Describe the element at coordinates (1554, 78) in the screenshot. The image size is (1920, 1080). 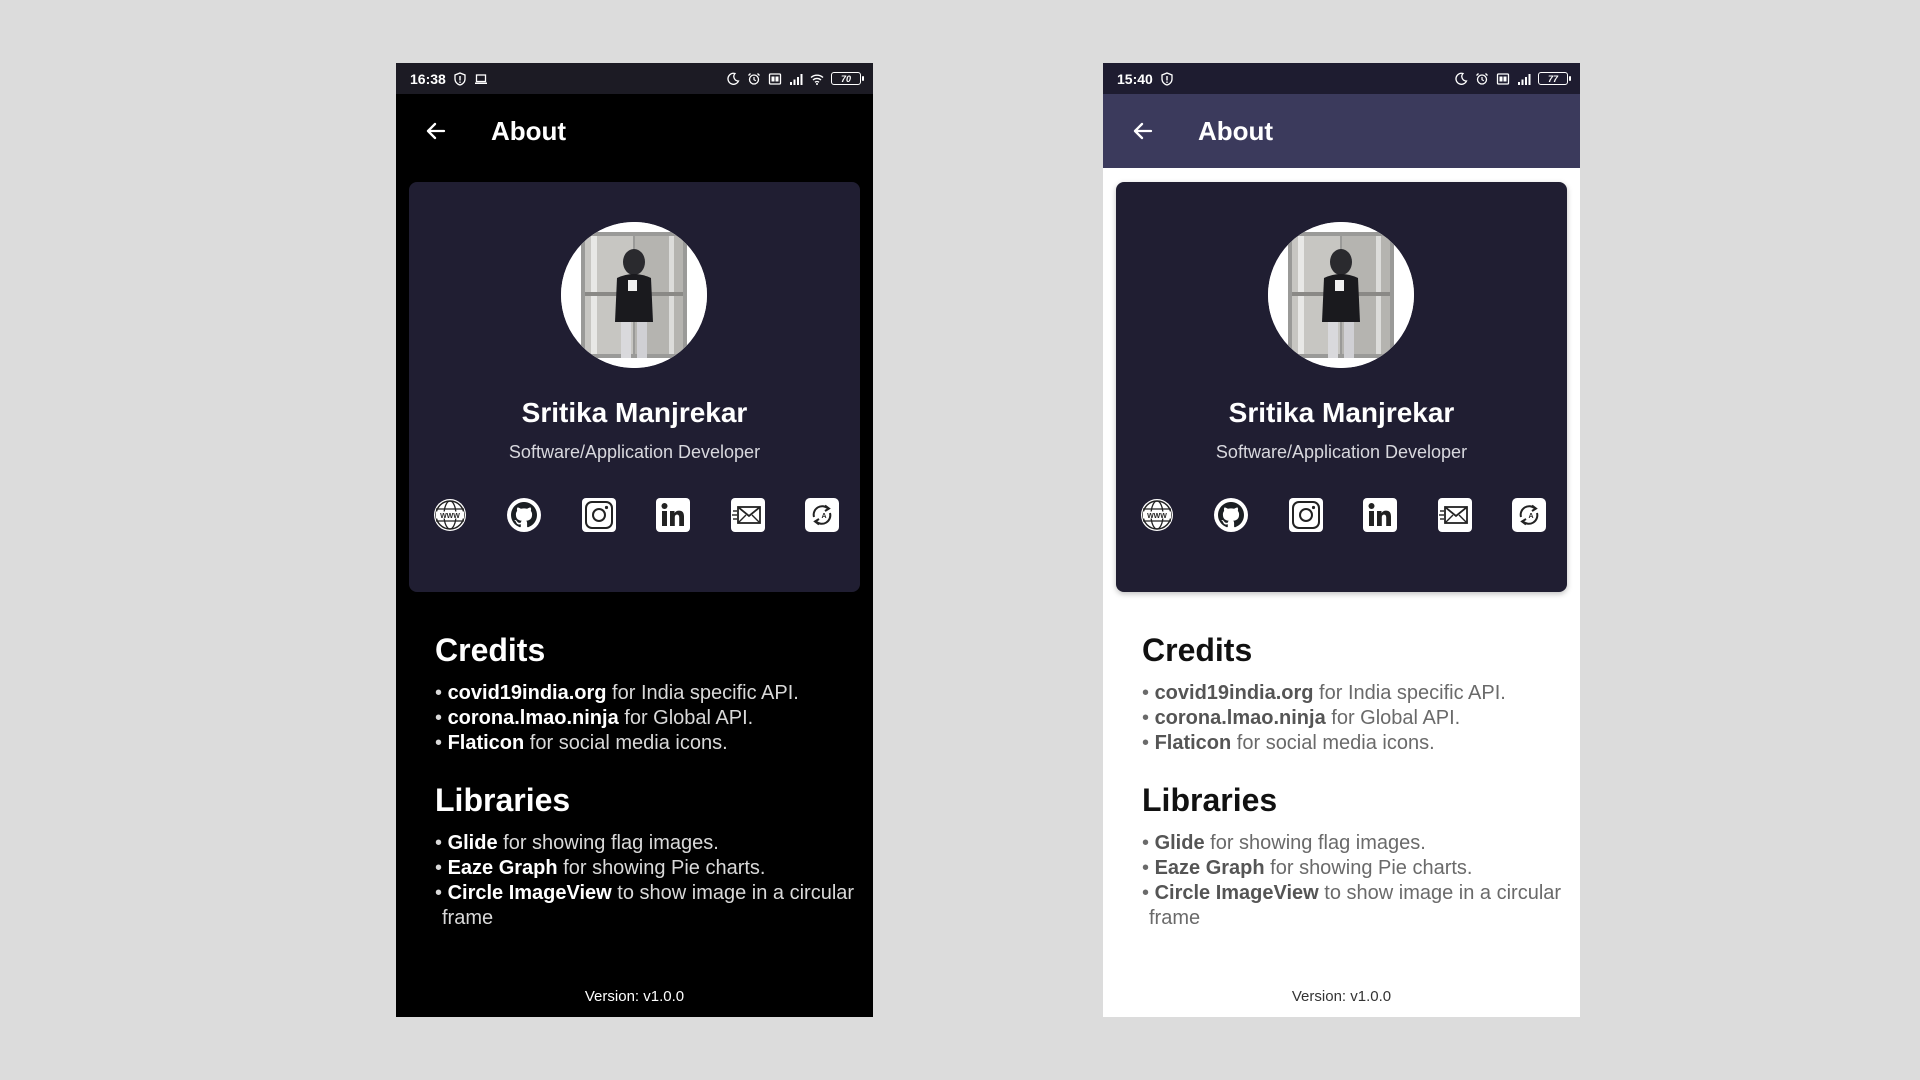
I see `battery-icon: 77` at that location.